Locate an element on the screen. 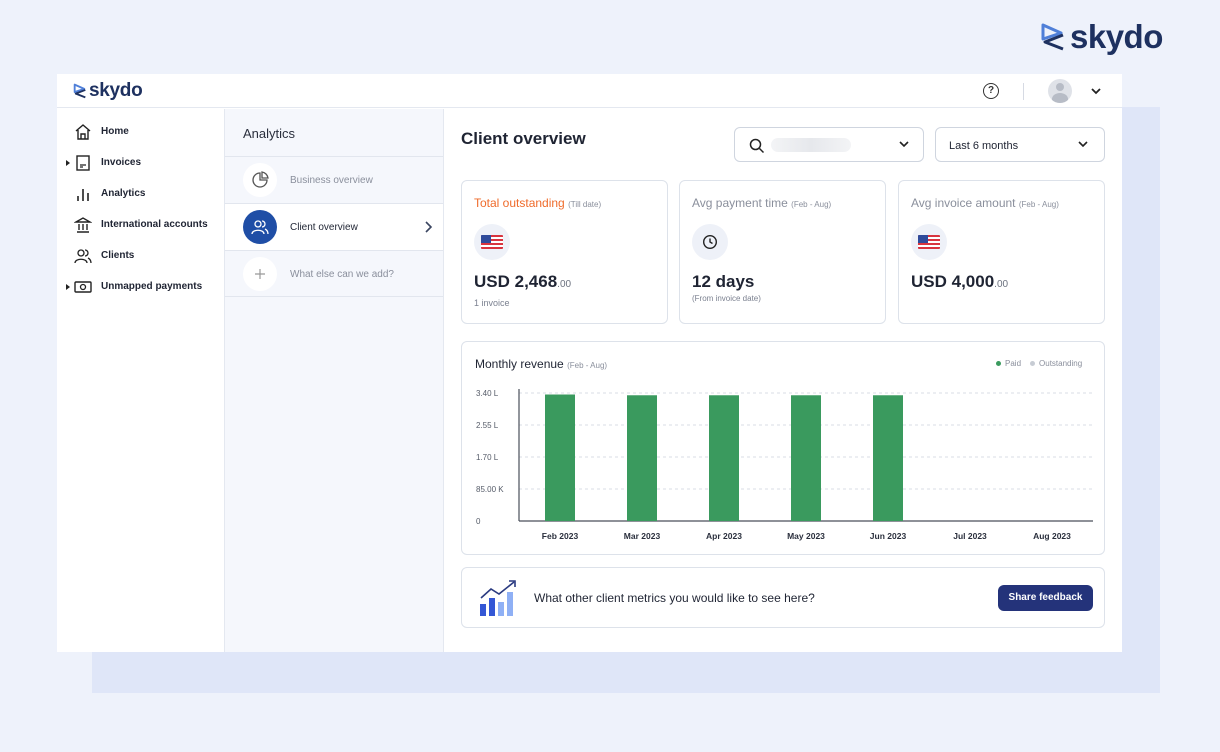  client-select is located at coordinates (829, 144).